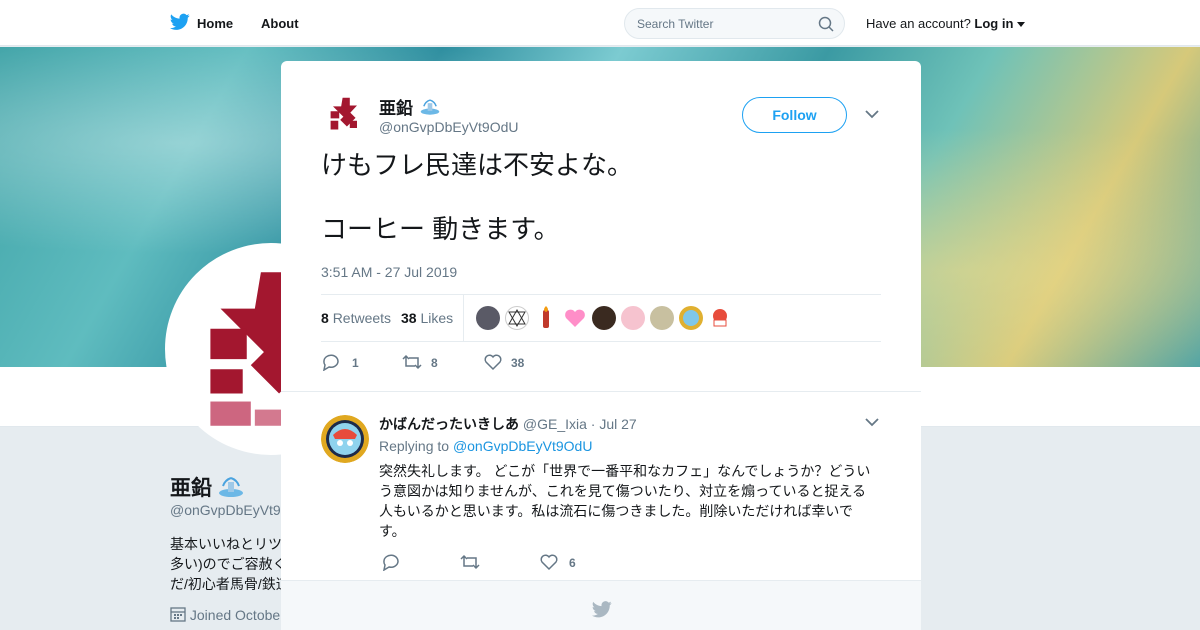  Describe the element at coordinates (191, 488) in the screenshot. I see `profile-name-text: 亜鉛` at that location.